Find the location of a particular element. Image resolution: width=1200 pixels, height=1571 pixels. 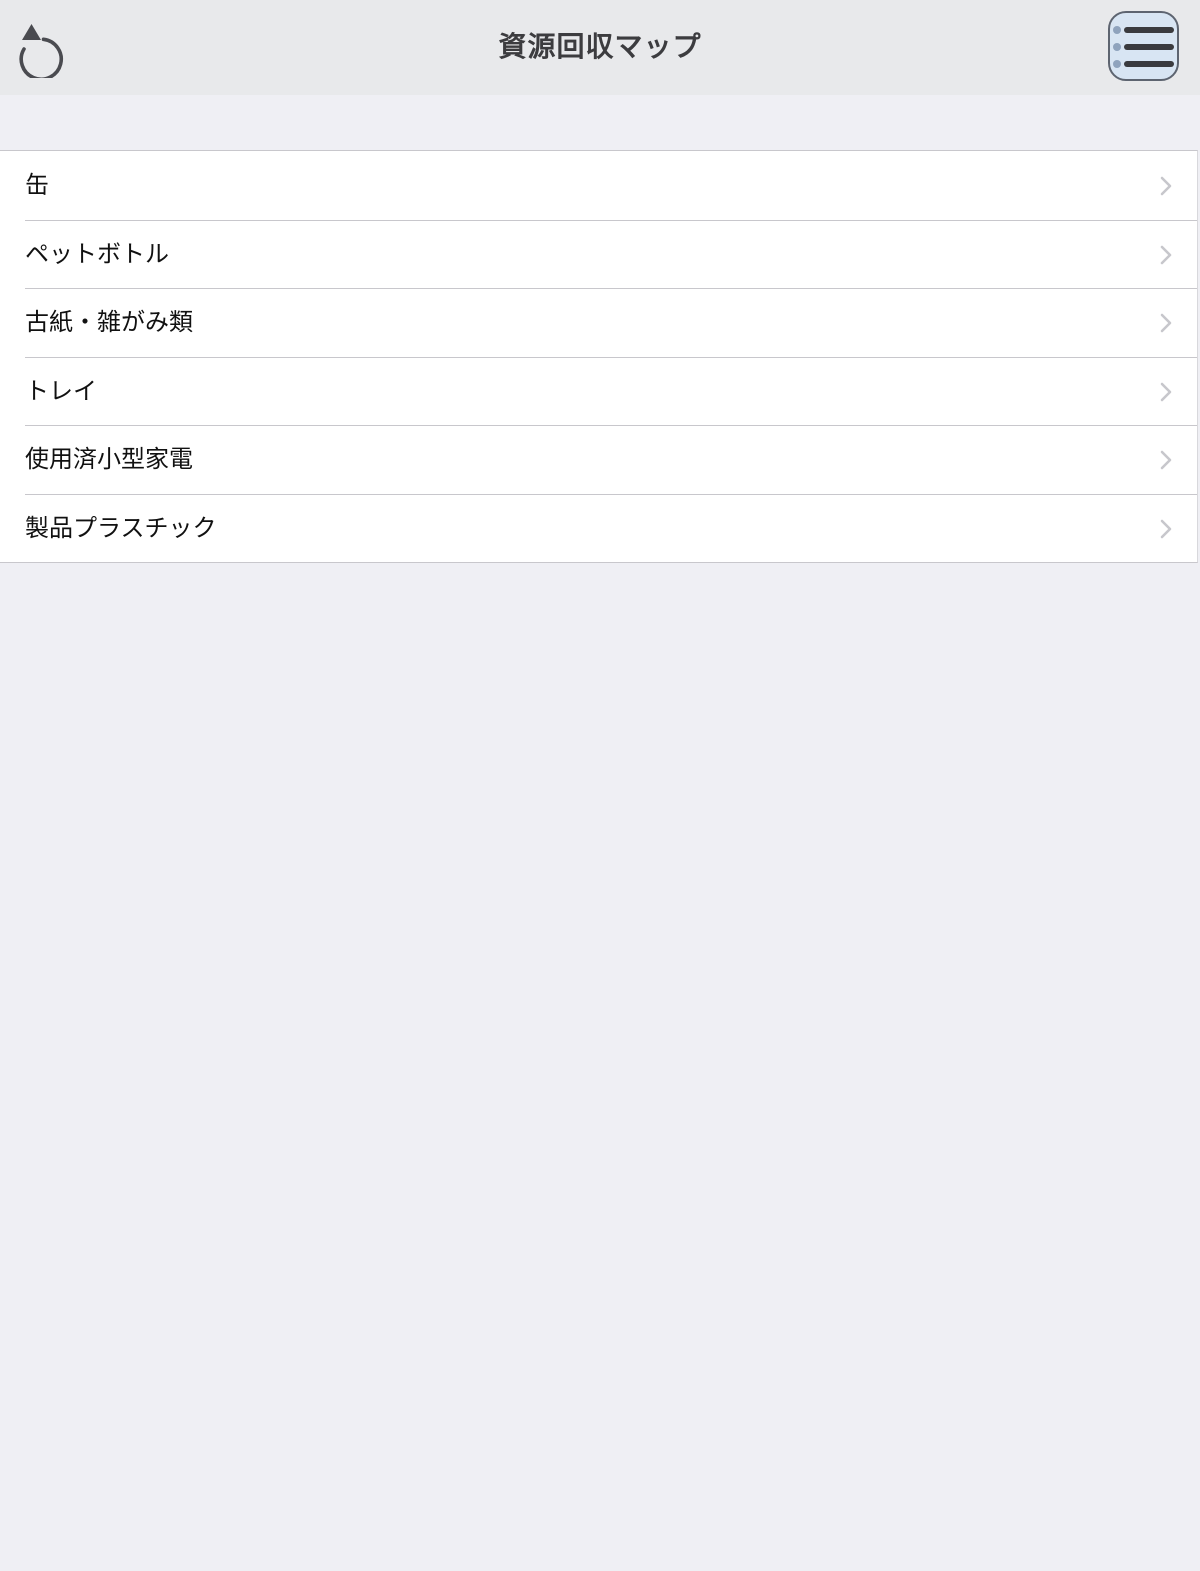

refresh-button is located at coordinates (44, 48).